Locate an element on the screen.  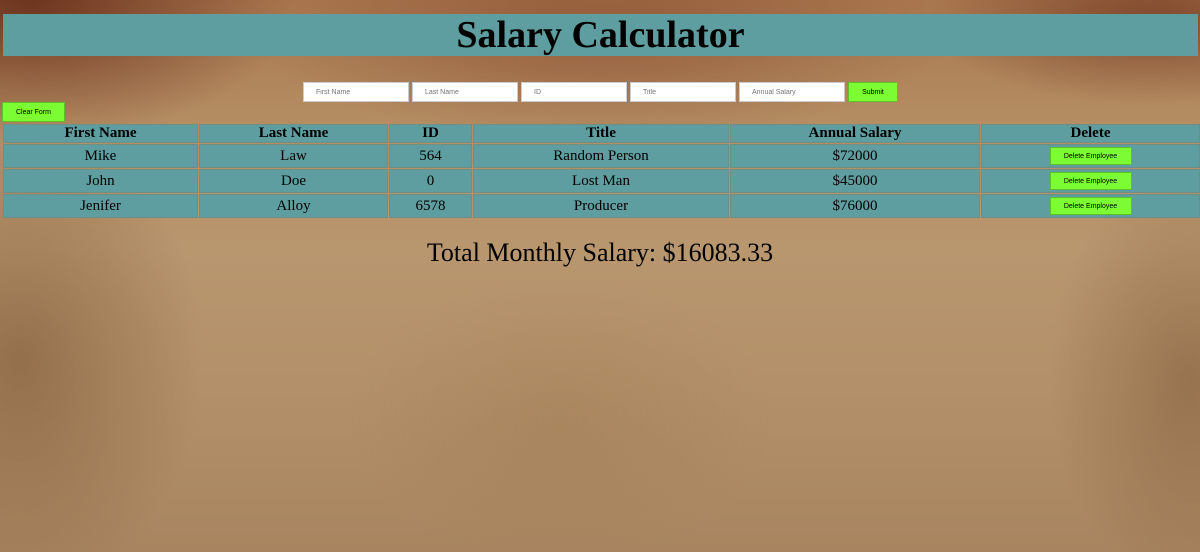
cell-salary: $72000 is located at coordinates (855, 156).